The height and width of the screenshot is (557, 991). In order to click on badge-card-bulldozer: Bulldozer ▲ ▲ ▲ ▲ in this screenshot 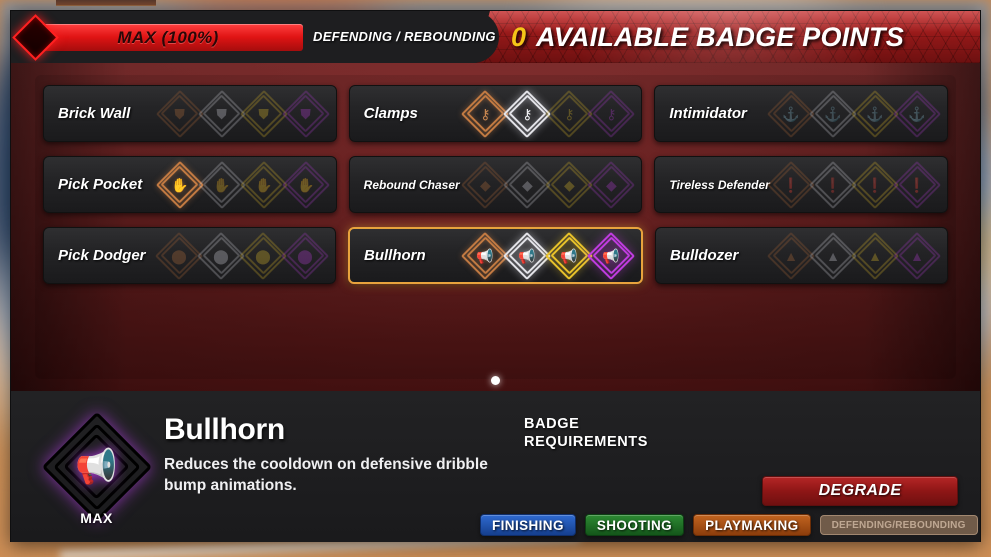, I will do `click(801, 255)`.